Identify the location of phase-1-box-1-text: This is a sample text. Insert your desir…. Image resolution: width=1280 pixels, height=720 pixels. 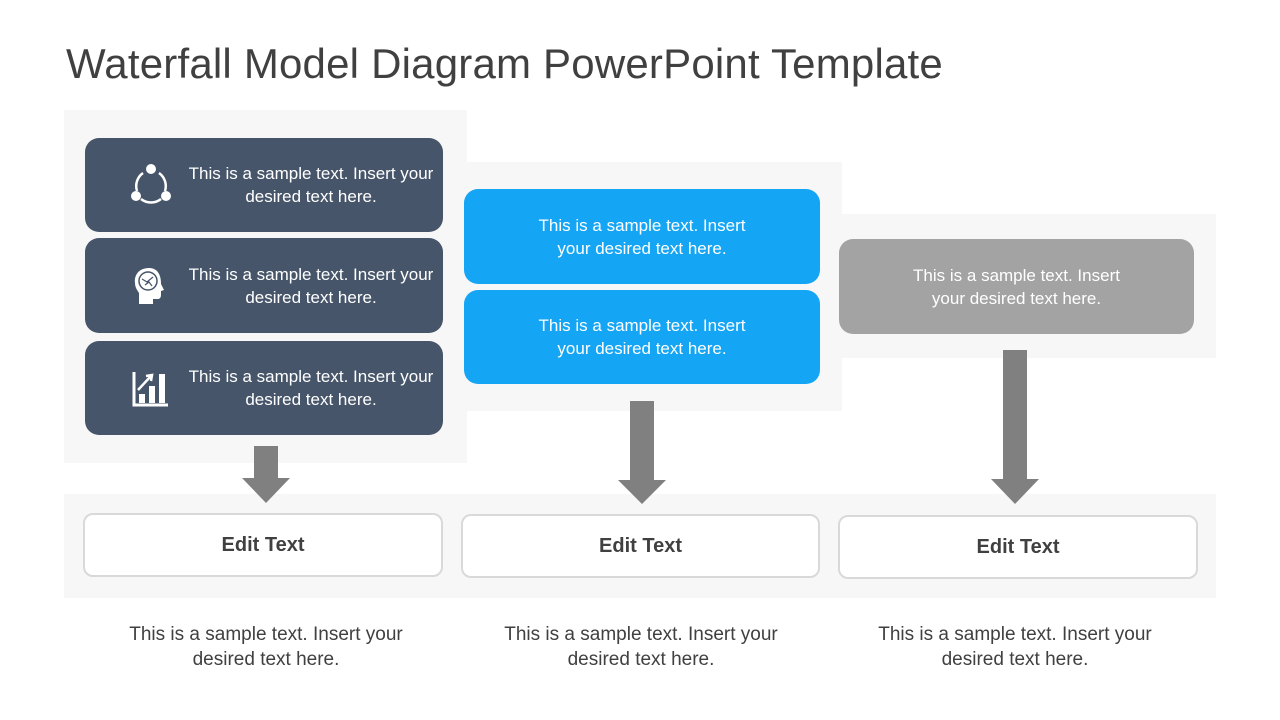
(311, 185).